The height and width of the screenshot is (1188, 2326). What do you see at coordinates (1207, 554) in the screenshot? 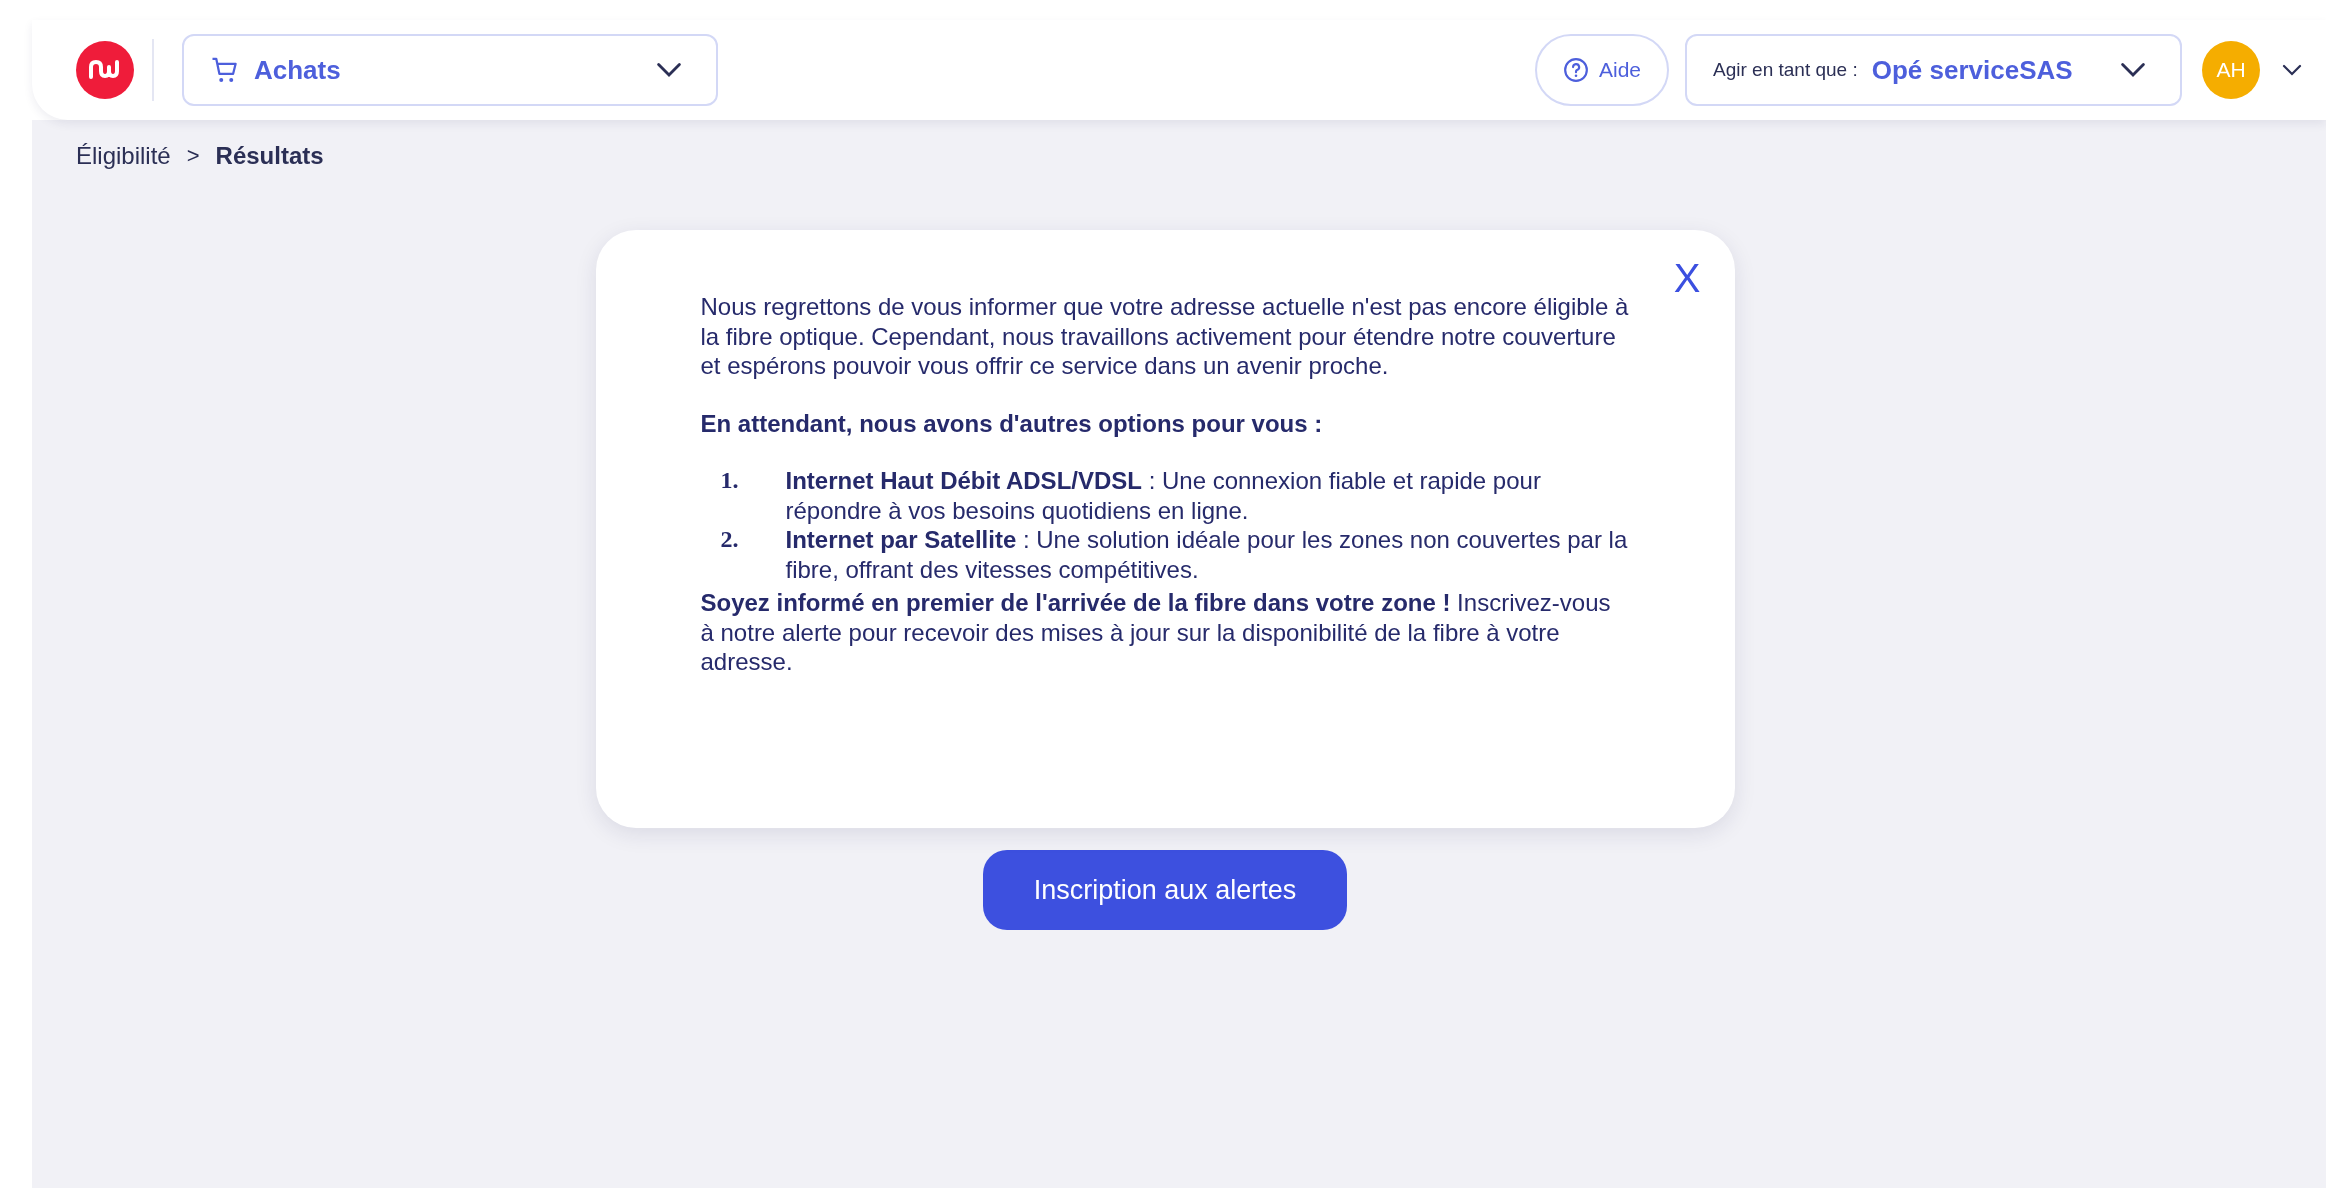
I see `option-text: Internet par Satellite : Une solution idéale pour les zones non couvertes par la fibre, offrant des vitesses compétitives.` at bounding box center [1207, 554].